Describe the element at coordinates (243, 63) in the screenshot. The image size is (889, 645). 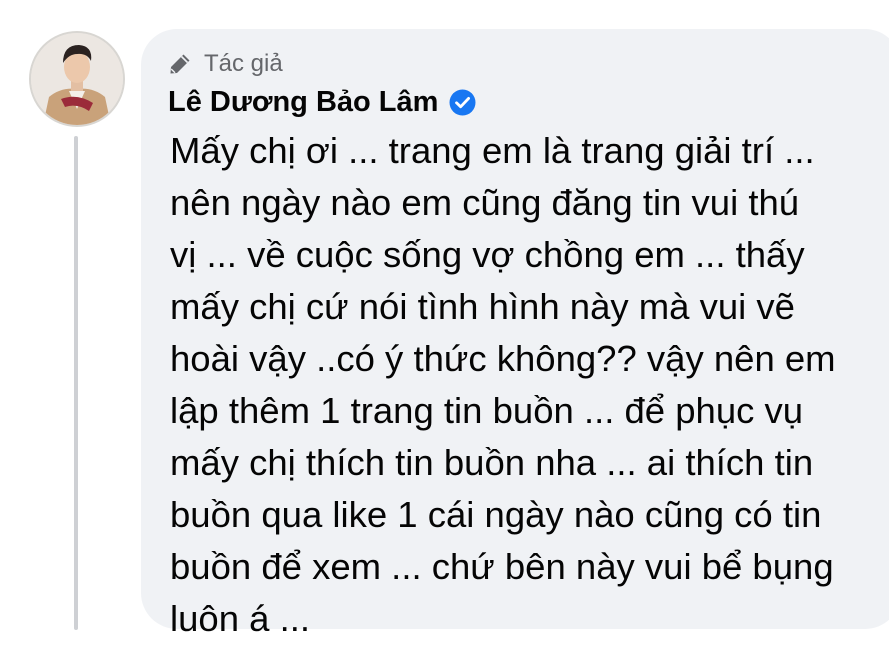
I see `author-role-label: Tác giả` at that location.